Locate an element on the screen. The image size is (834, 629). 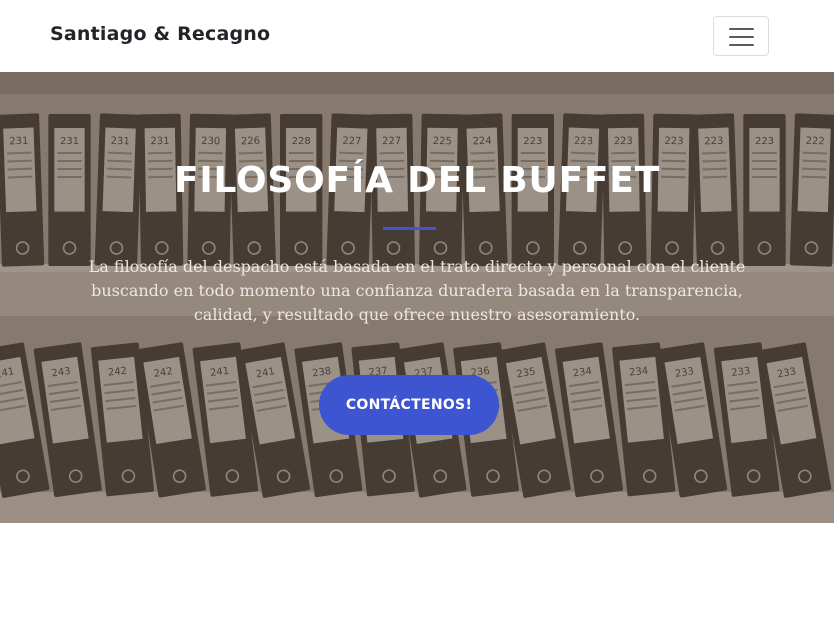
hero-title: FILOSOFÍA DEL BUFFET is located at coordinates (417, 180).